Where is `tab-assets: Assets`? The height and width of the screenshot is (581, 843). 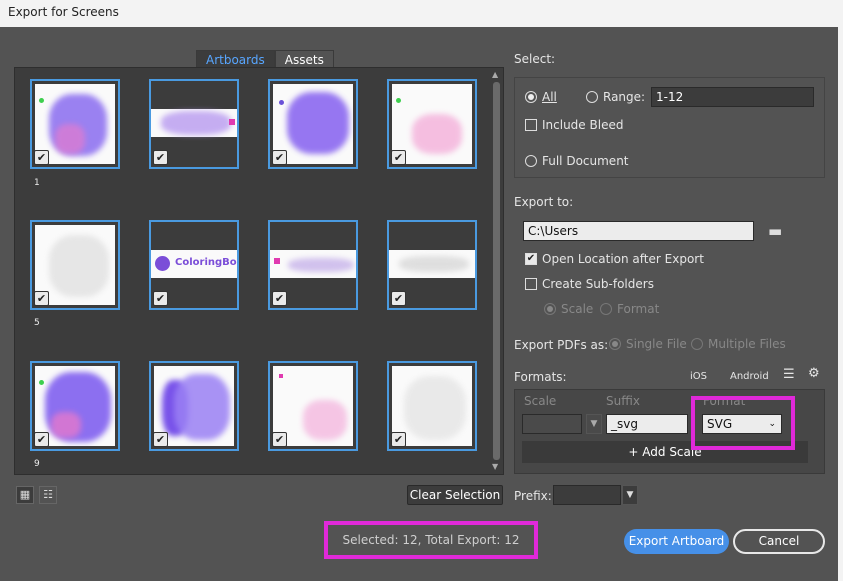
tab-assets: Assets is located at coordinates (304, 59).